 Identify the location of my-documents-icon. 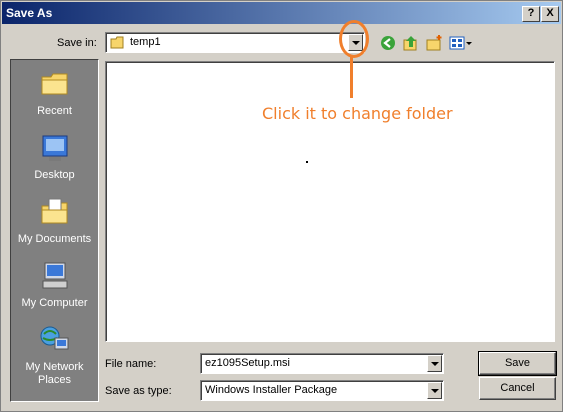
(54, 211).